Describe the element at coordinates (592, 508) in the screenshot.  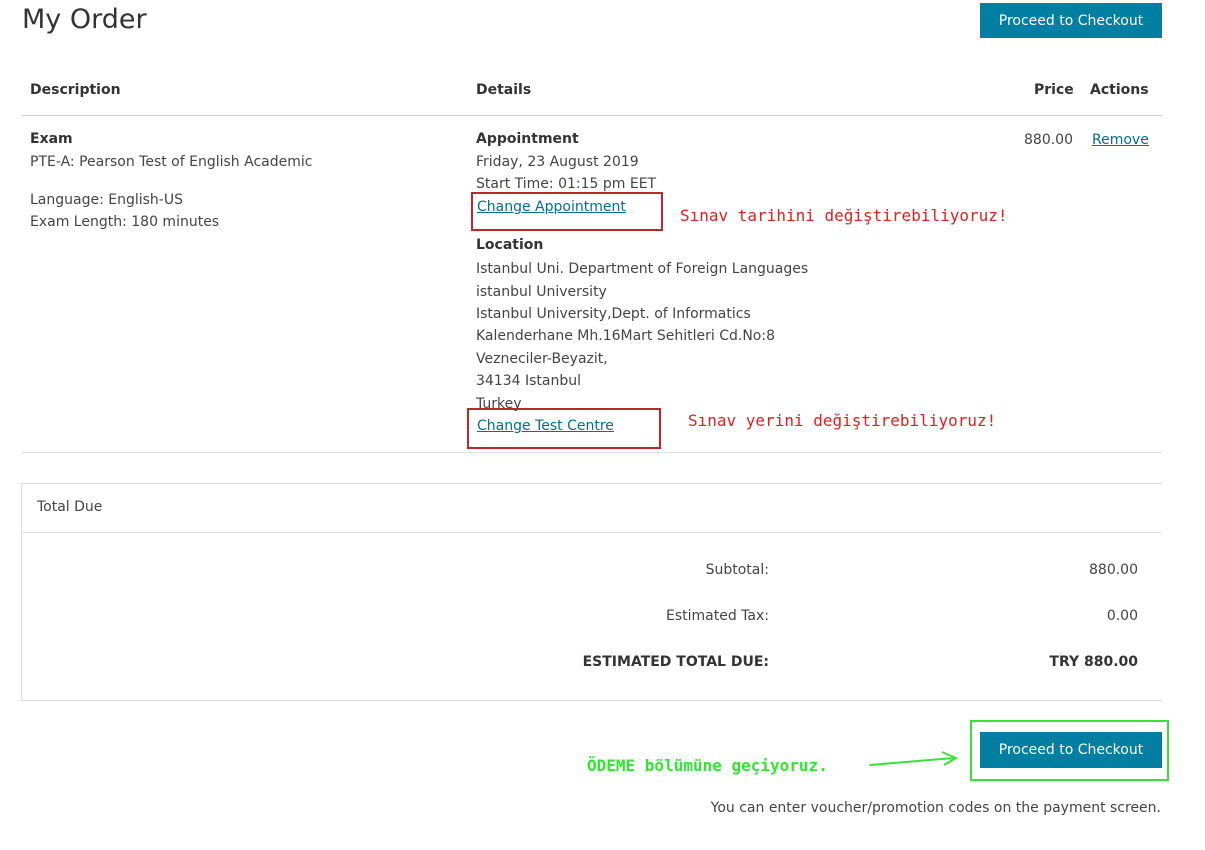
I see `total-due-header: Total Due` at that location.